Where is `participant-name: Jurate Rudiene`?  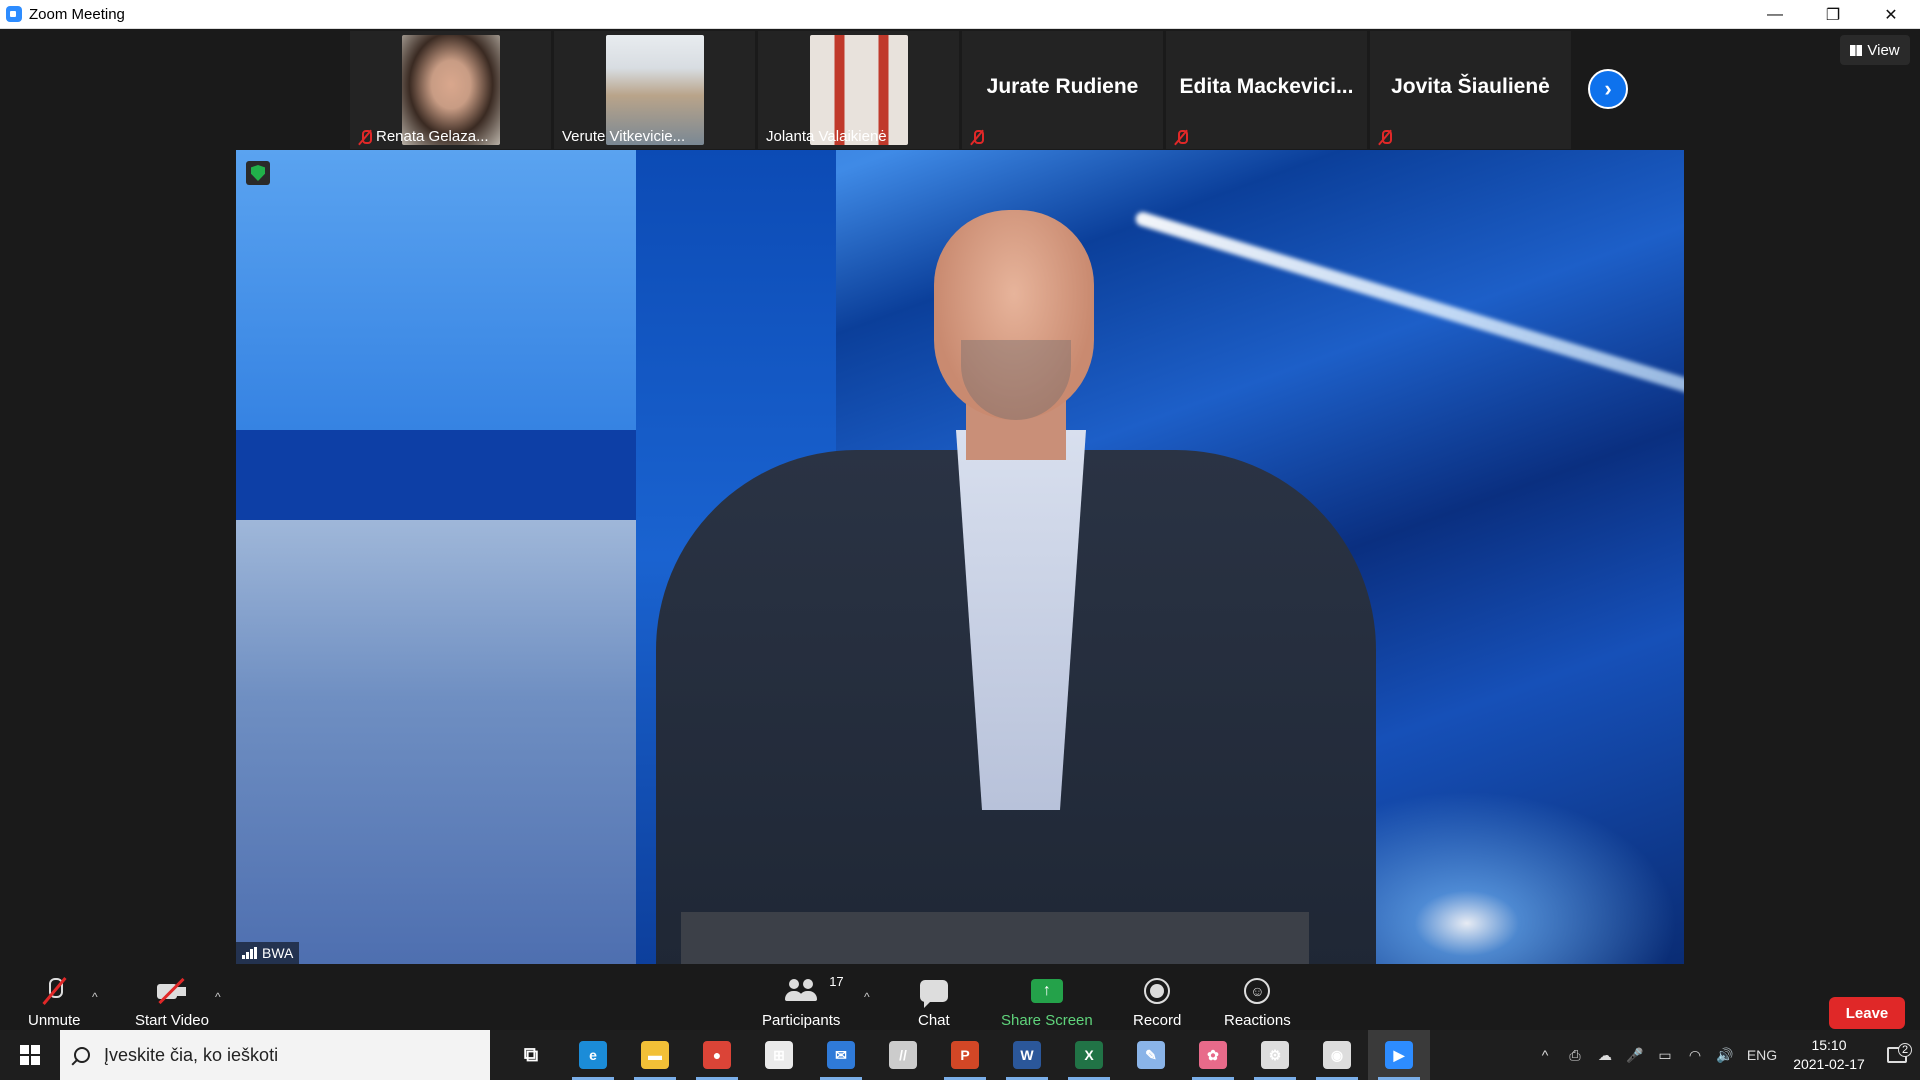
participant-name: Jurate Rudiene is located at coordinates (1062, 86).